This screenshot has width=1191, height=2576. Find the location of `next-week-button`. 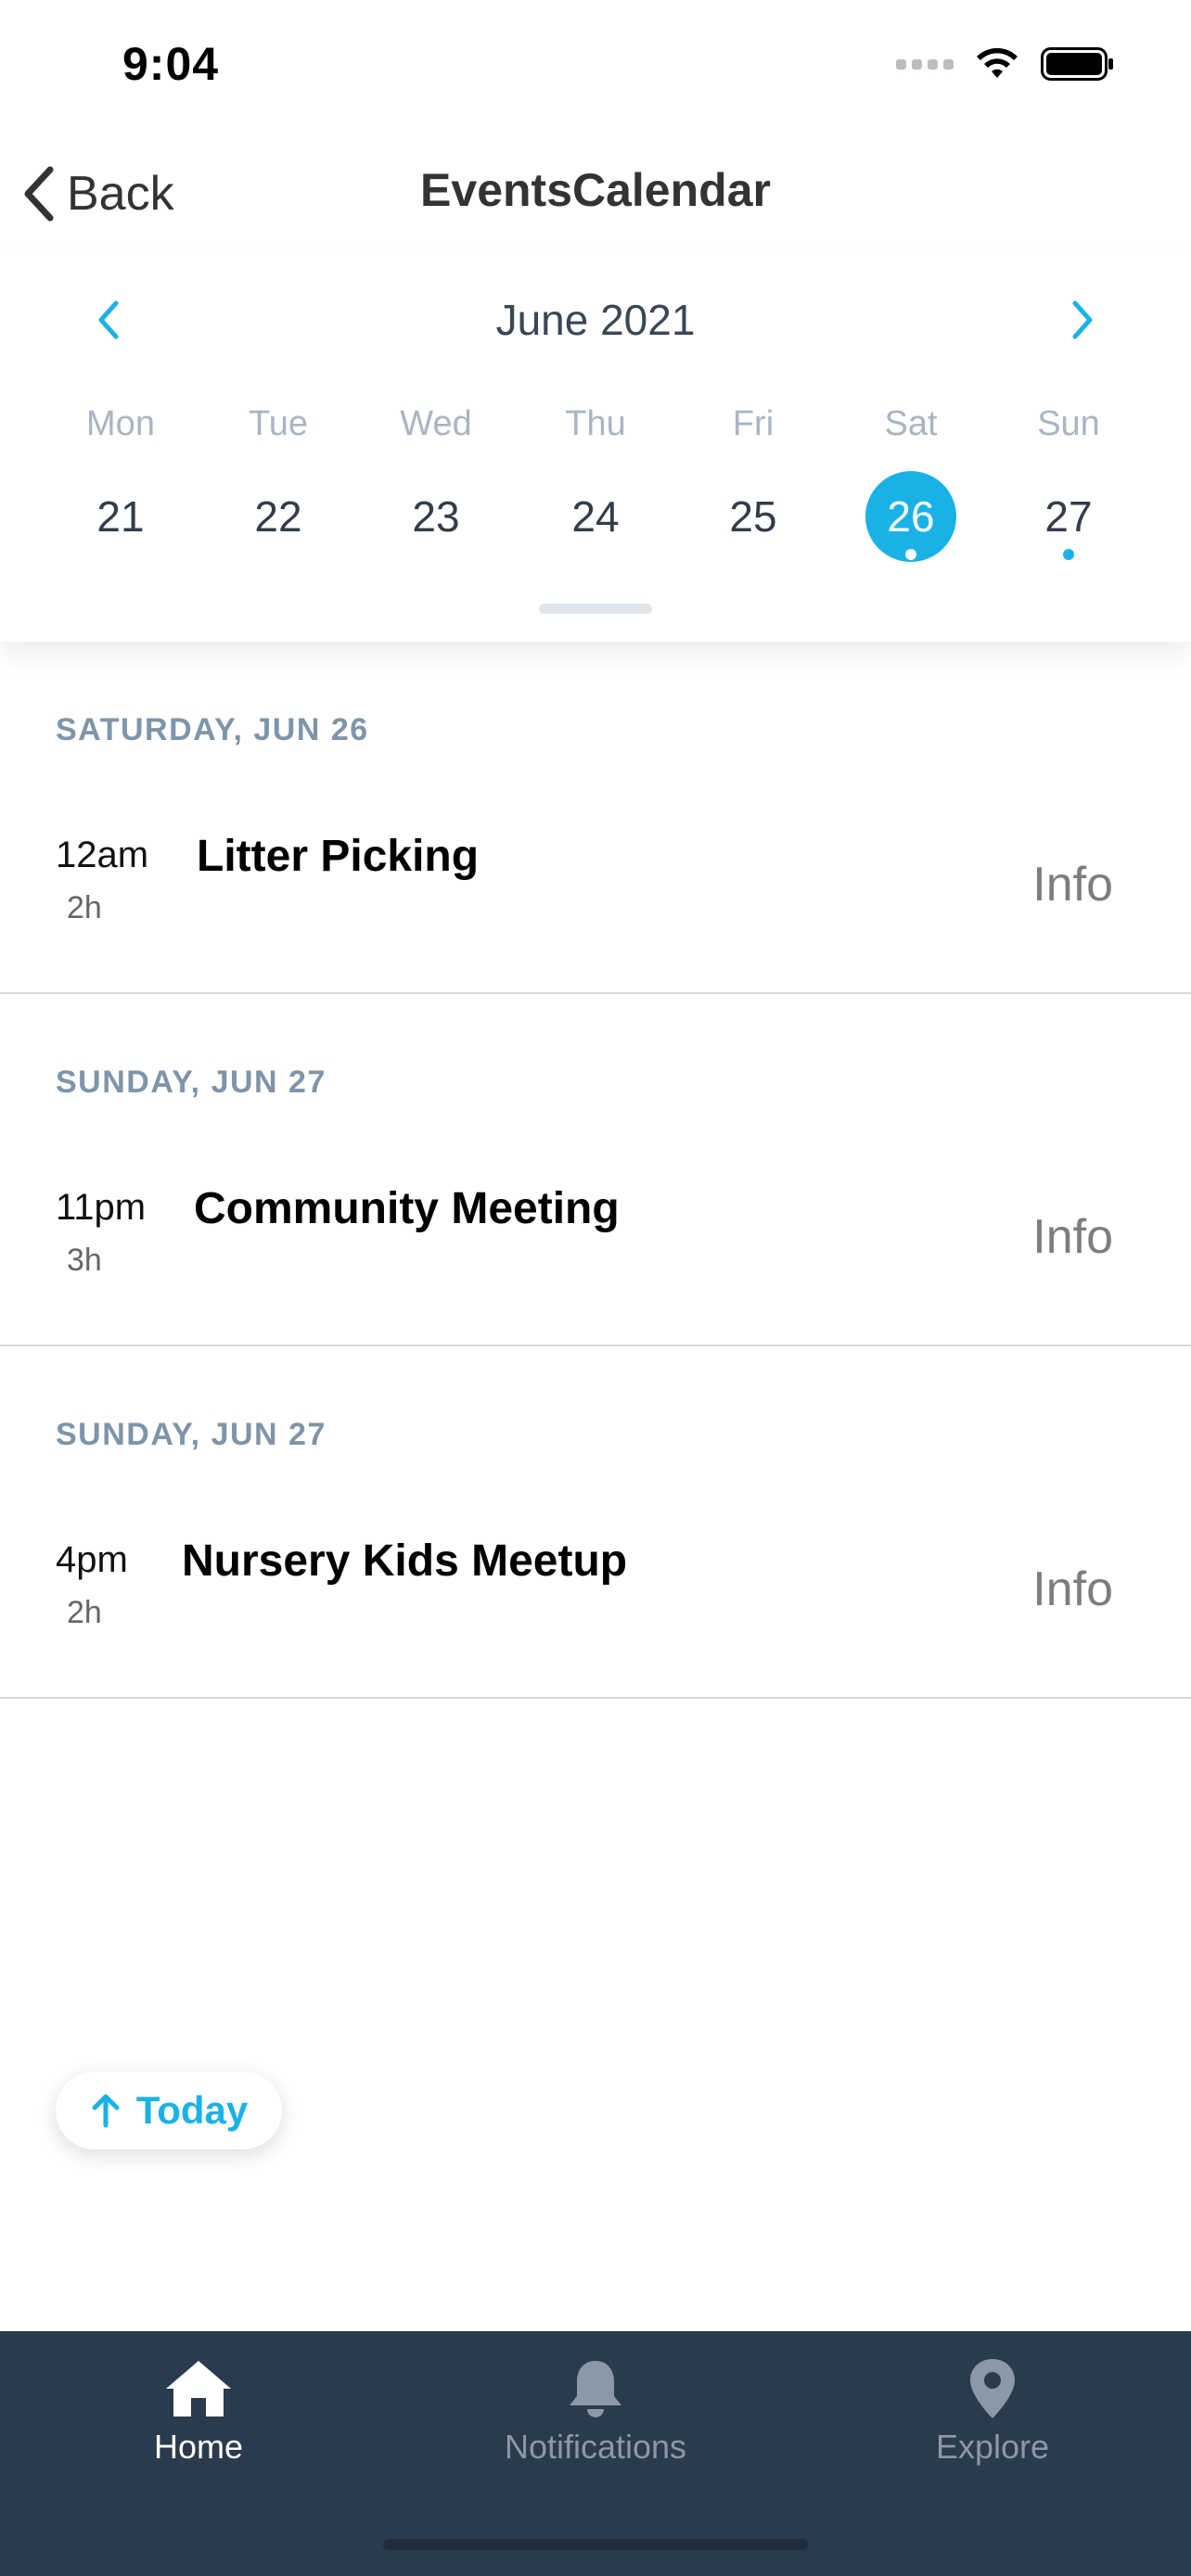

next-week-button is located at coordinates (1082, 320).